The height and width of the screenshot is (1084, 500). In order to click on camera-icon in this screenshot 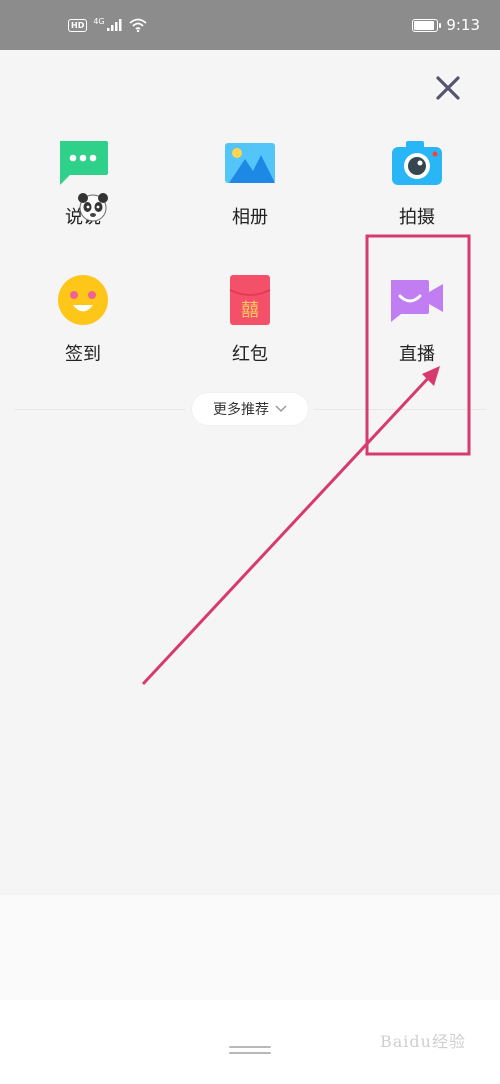, I will do `click(417, 163)`.